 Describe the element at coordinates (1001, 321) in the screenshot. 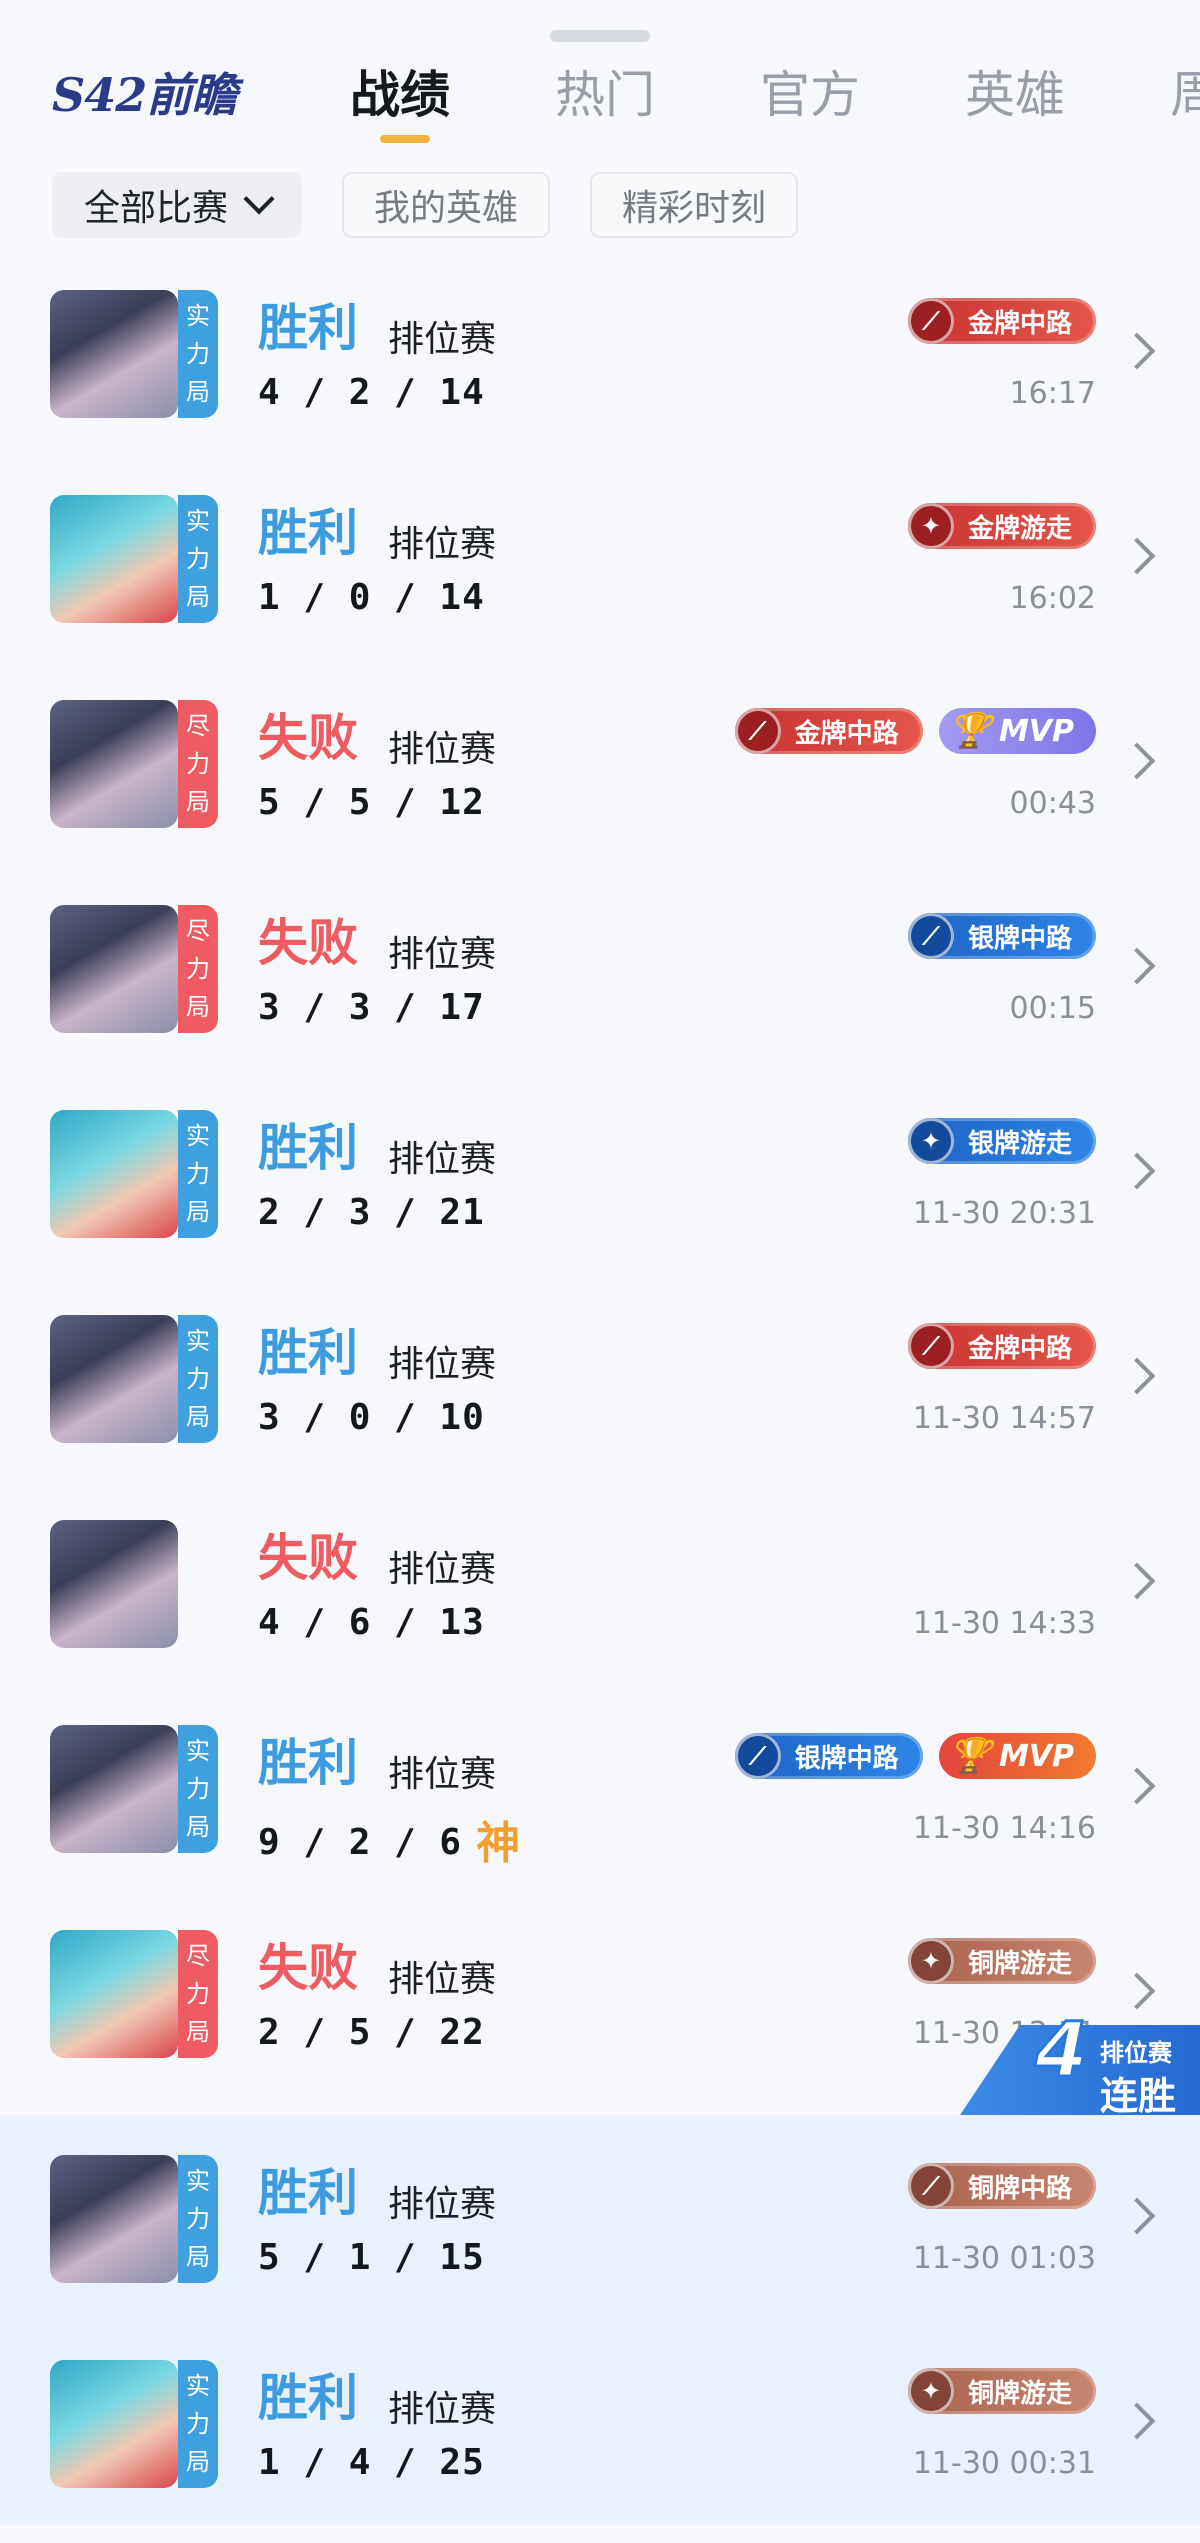

I see `badge-group: ⟋ 金牌中路` at that location.